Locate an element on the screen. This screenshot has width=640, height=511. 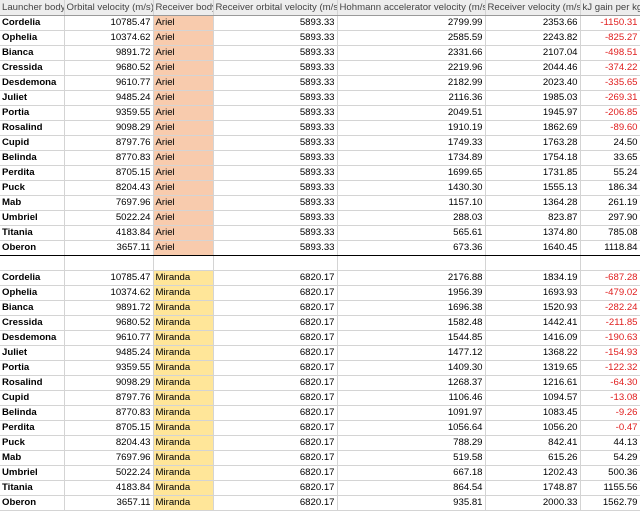
cell-kj-gain: -479.02 is located at coordinates (610, 293).